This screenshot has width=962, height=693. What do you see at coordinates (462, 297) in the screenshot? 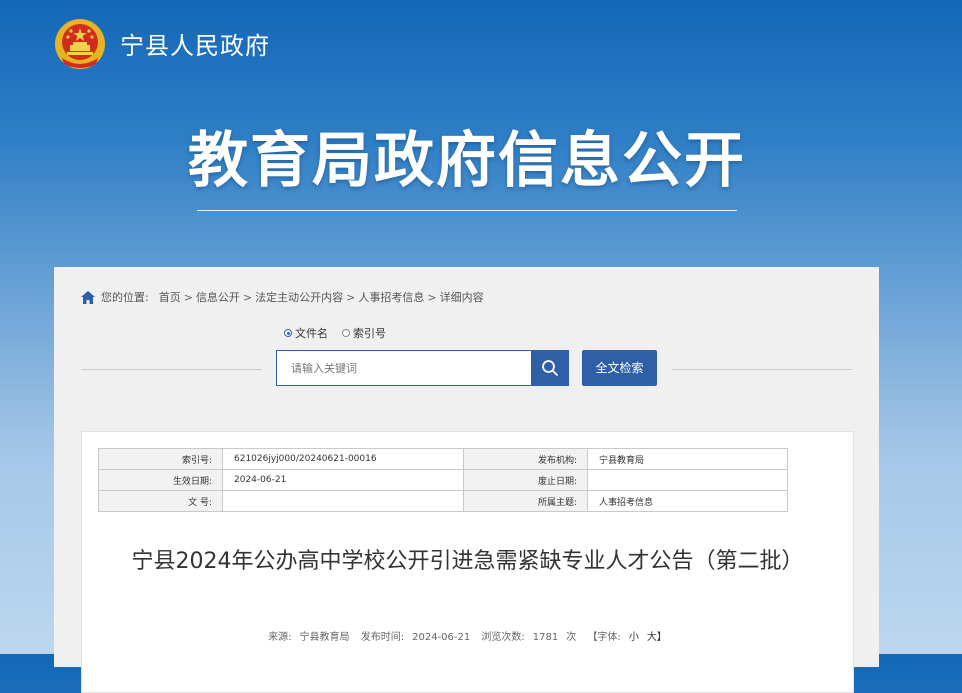
I see `breadcrumb-detail: 详细内容` at bounding box center [462, 297].